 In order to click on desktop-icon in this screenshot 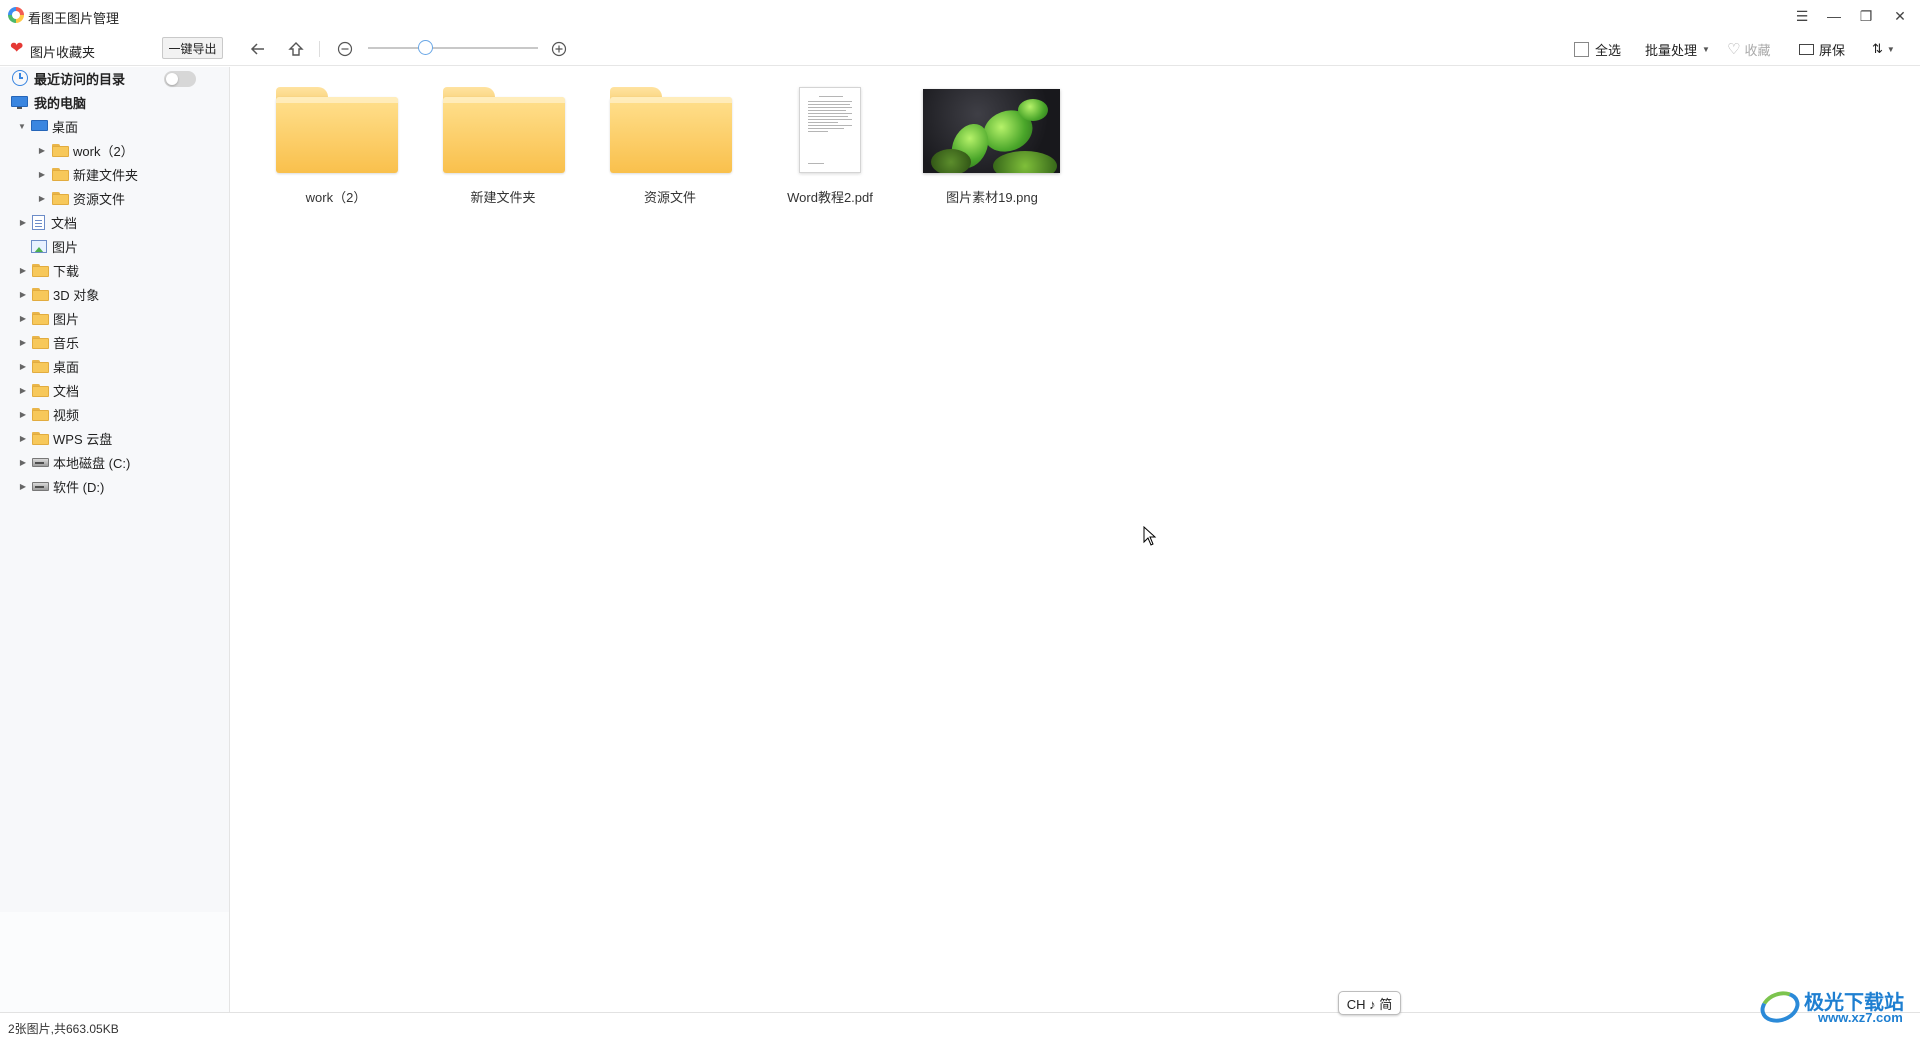, I will do `click(39, 126)`.